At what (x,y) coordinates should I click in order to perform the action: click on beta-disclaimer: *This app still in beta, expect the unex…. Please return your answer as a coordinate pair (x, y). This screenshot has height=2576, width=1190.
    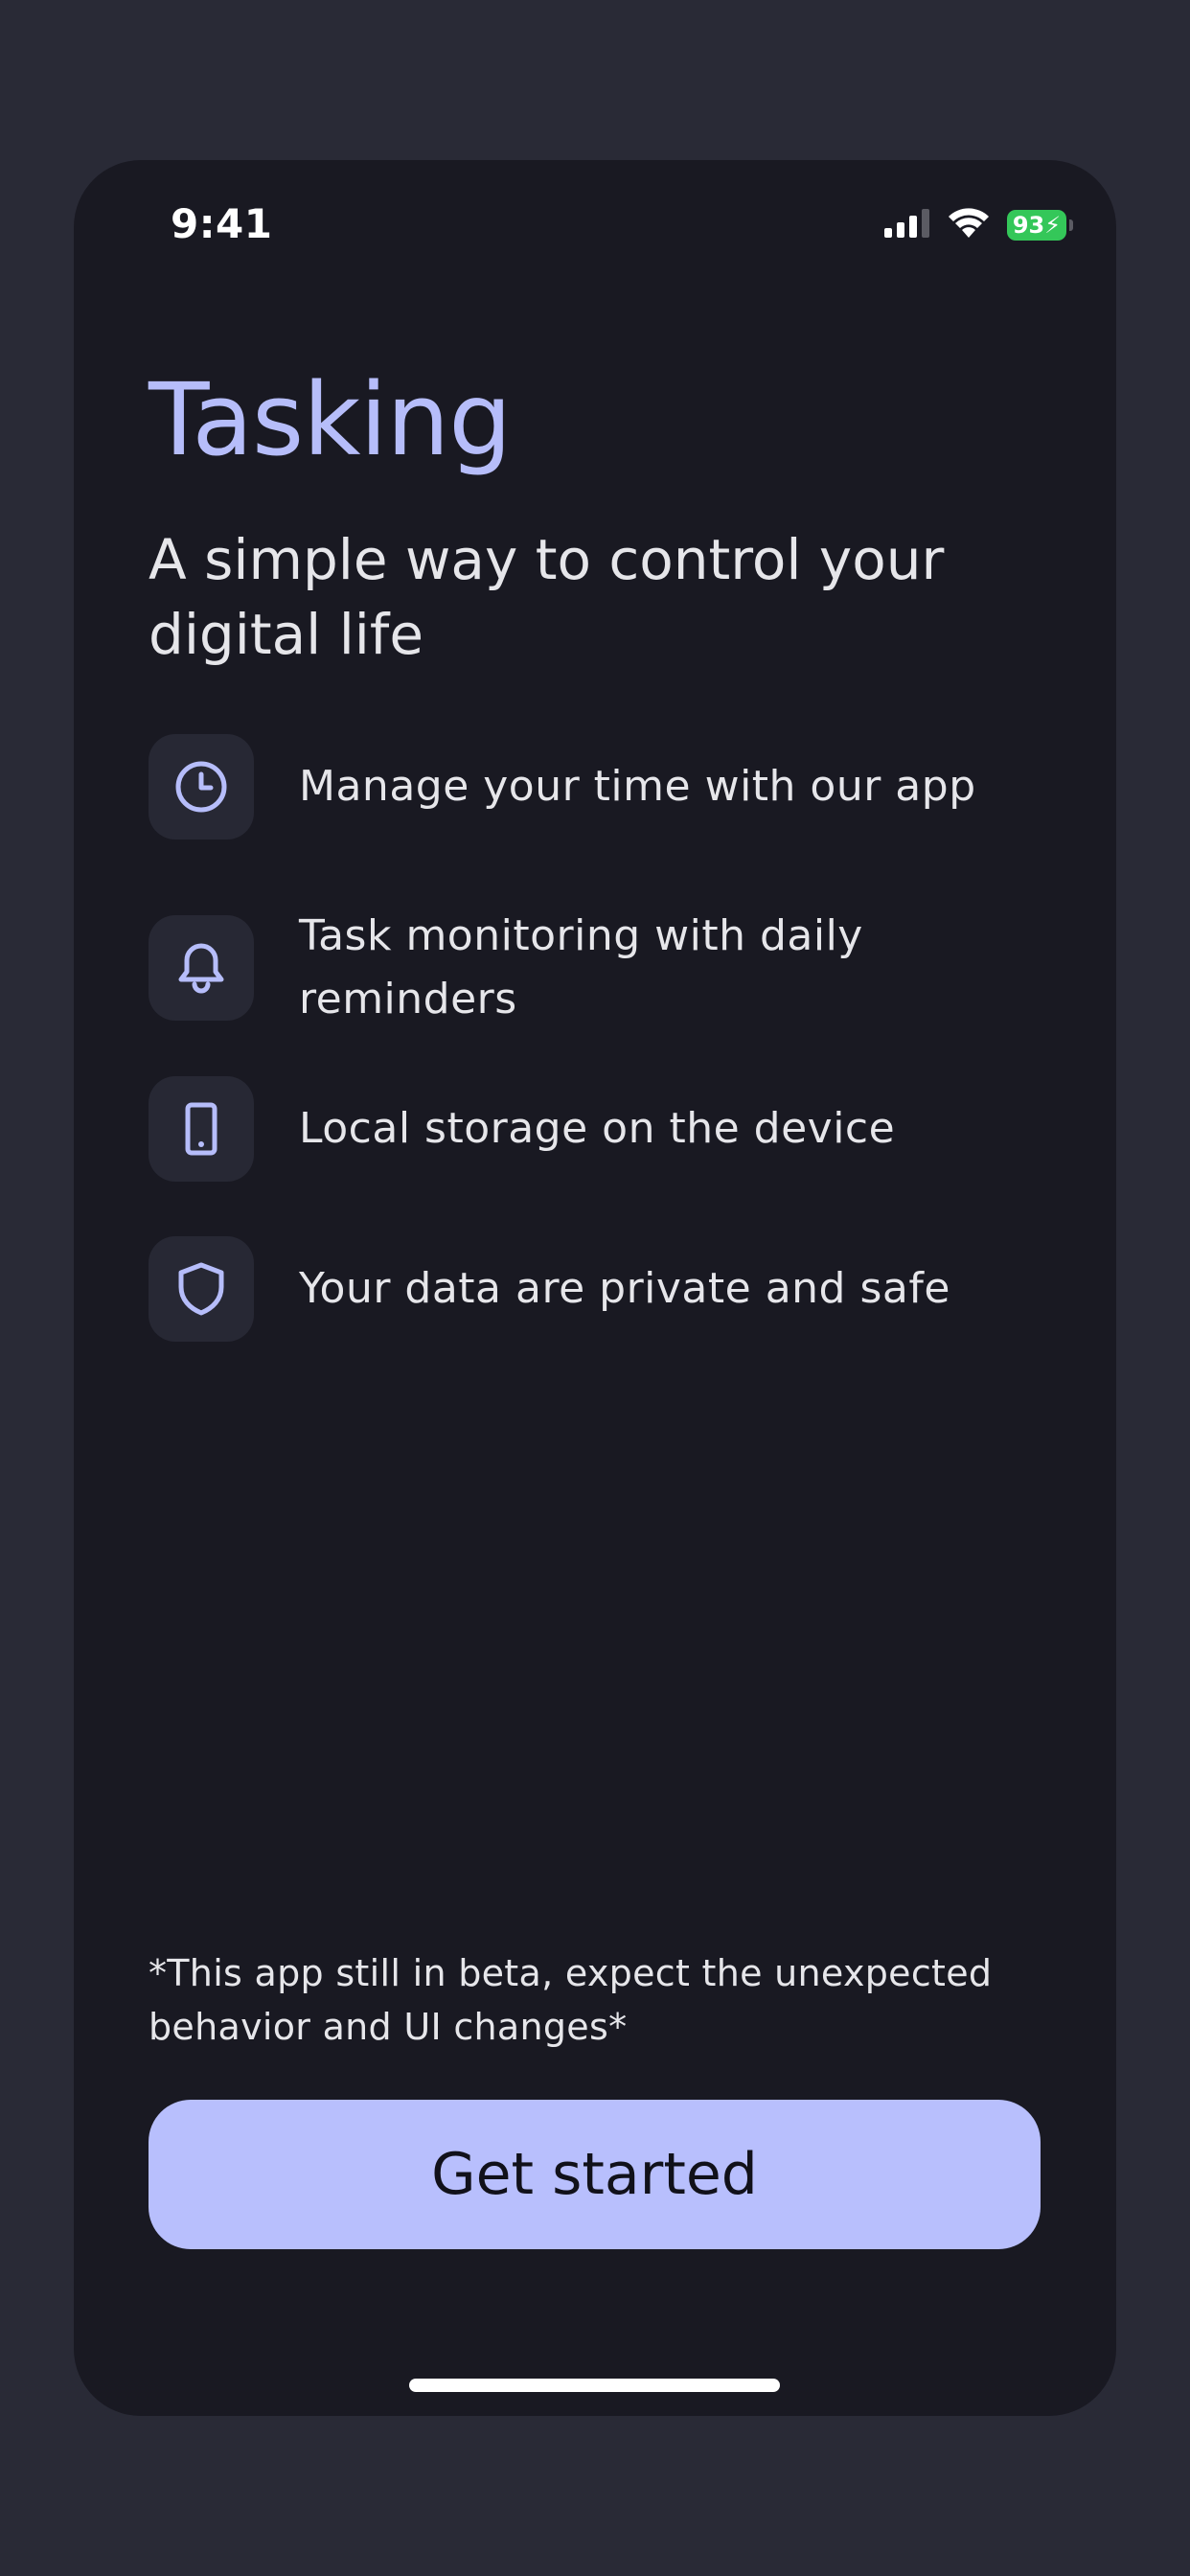
    Looking at the image, I should click on (571, 2000).